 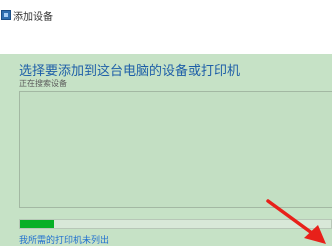 What do you see at coordinates (296, 221) in the screenshot?
I see `annotation-arrow-icon` at bounding box center [296, 221].